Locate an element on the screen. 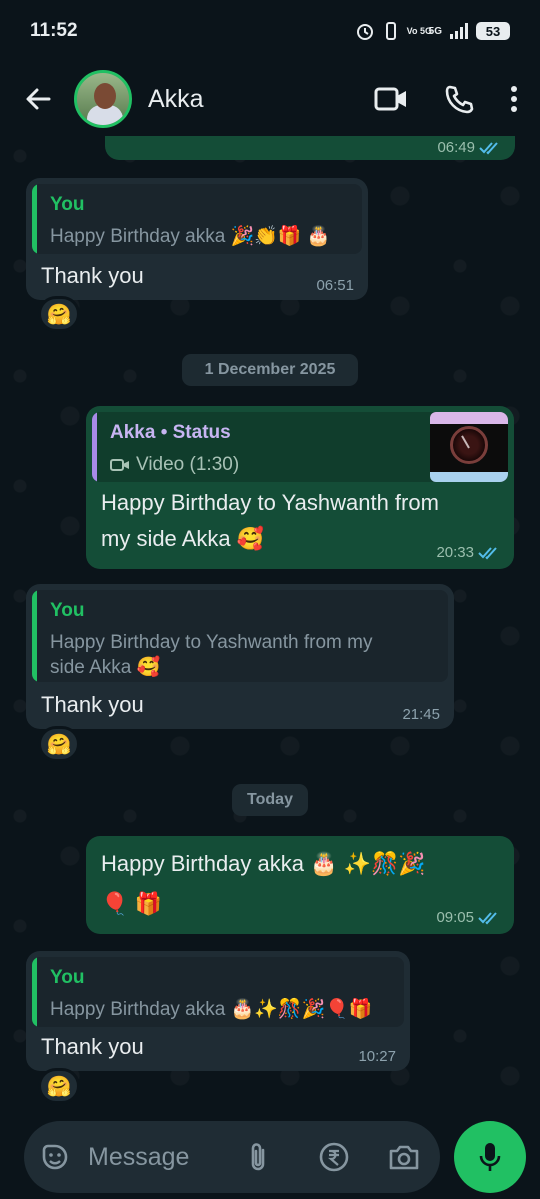 The image size is (540, 1199). quote-text-line1: Happy Birthday to Yashwanth from my is located at coordinates (211, 642).